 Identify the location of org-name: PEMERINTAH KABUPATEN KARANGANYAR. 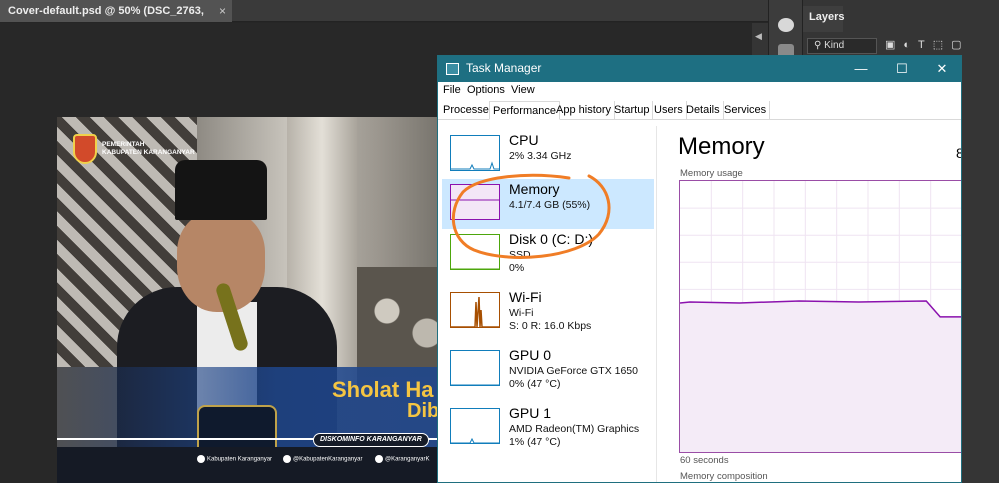
(148, 149).